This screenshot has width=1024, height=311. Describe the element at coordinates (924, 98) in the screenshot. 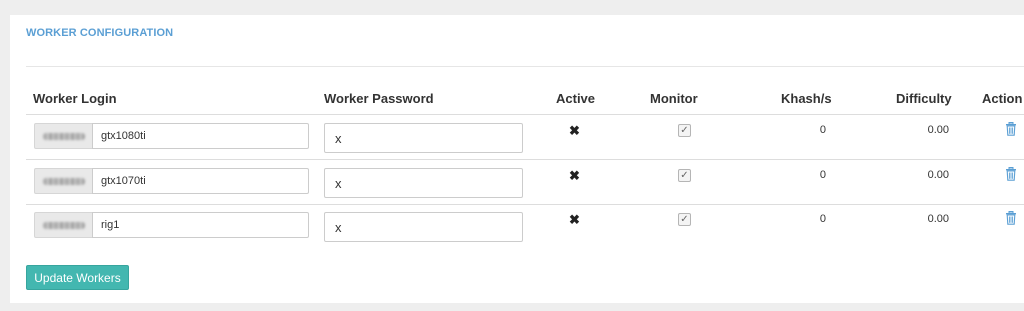

I see `column-header-difficulty: Difficulty` at that location.